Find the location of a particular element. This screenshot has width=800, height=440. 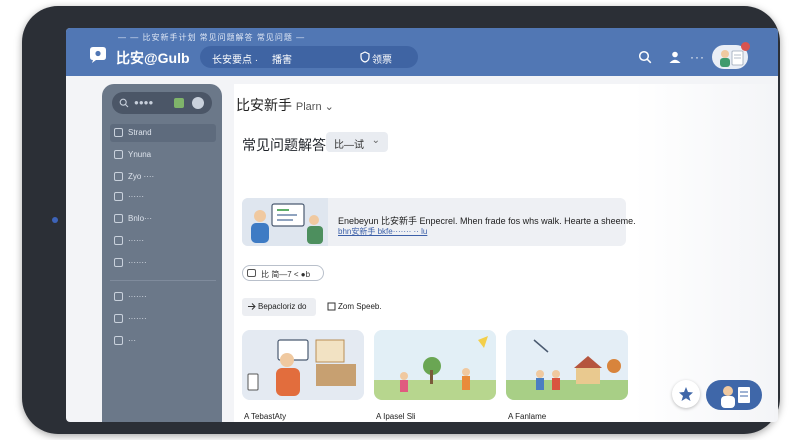

assistant-button is located at coordinates (734, 395).